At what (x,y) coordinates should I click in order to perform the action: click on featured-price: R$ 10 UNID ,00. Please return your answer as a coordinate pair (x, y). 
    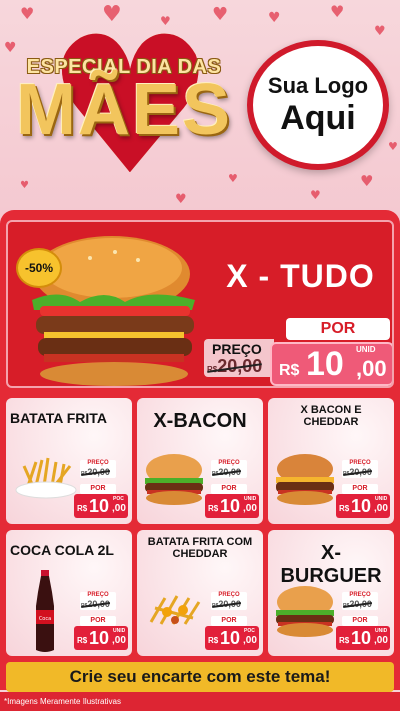
    Looking at the image, I should click on (331, 364).